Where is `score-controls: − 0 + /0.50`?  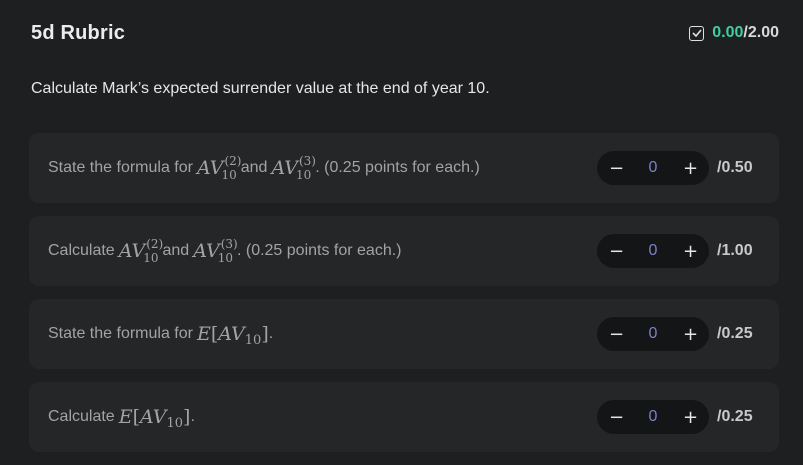
score-controls: − 0 + /0.50 is located at coordinates (679, 168).